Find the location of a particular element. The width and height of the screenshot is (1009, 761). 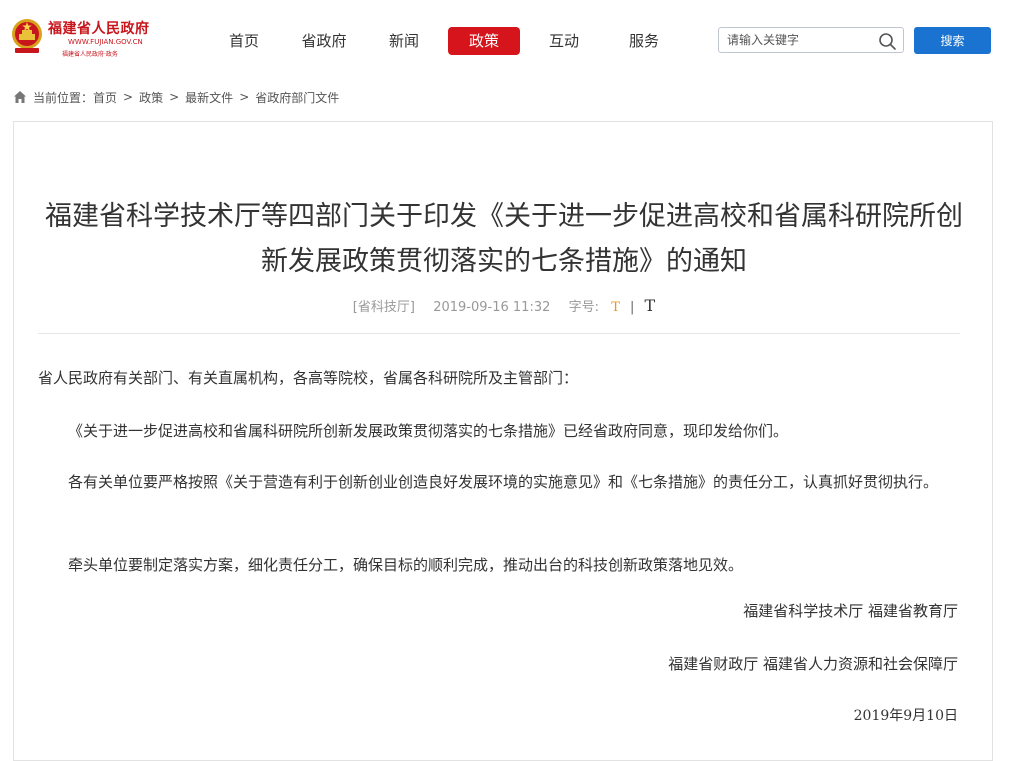

breadcrumb-item-home: 首页 is located at coordinates (105, 97).